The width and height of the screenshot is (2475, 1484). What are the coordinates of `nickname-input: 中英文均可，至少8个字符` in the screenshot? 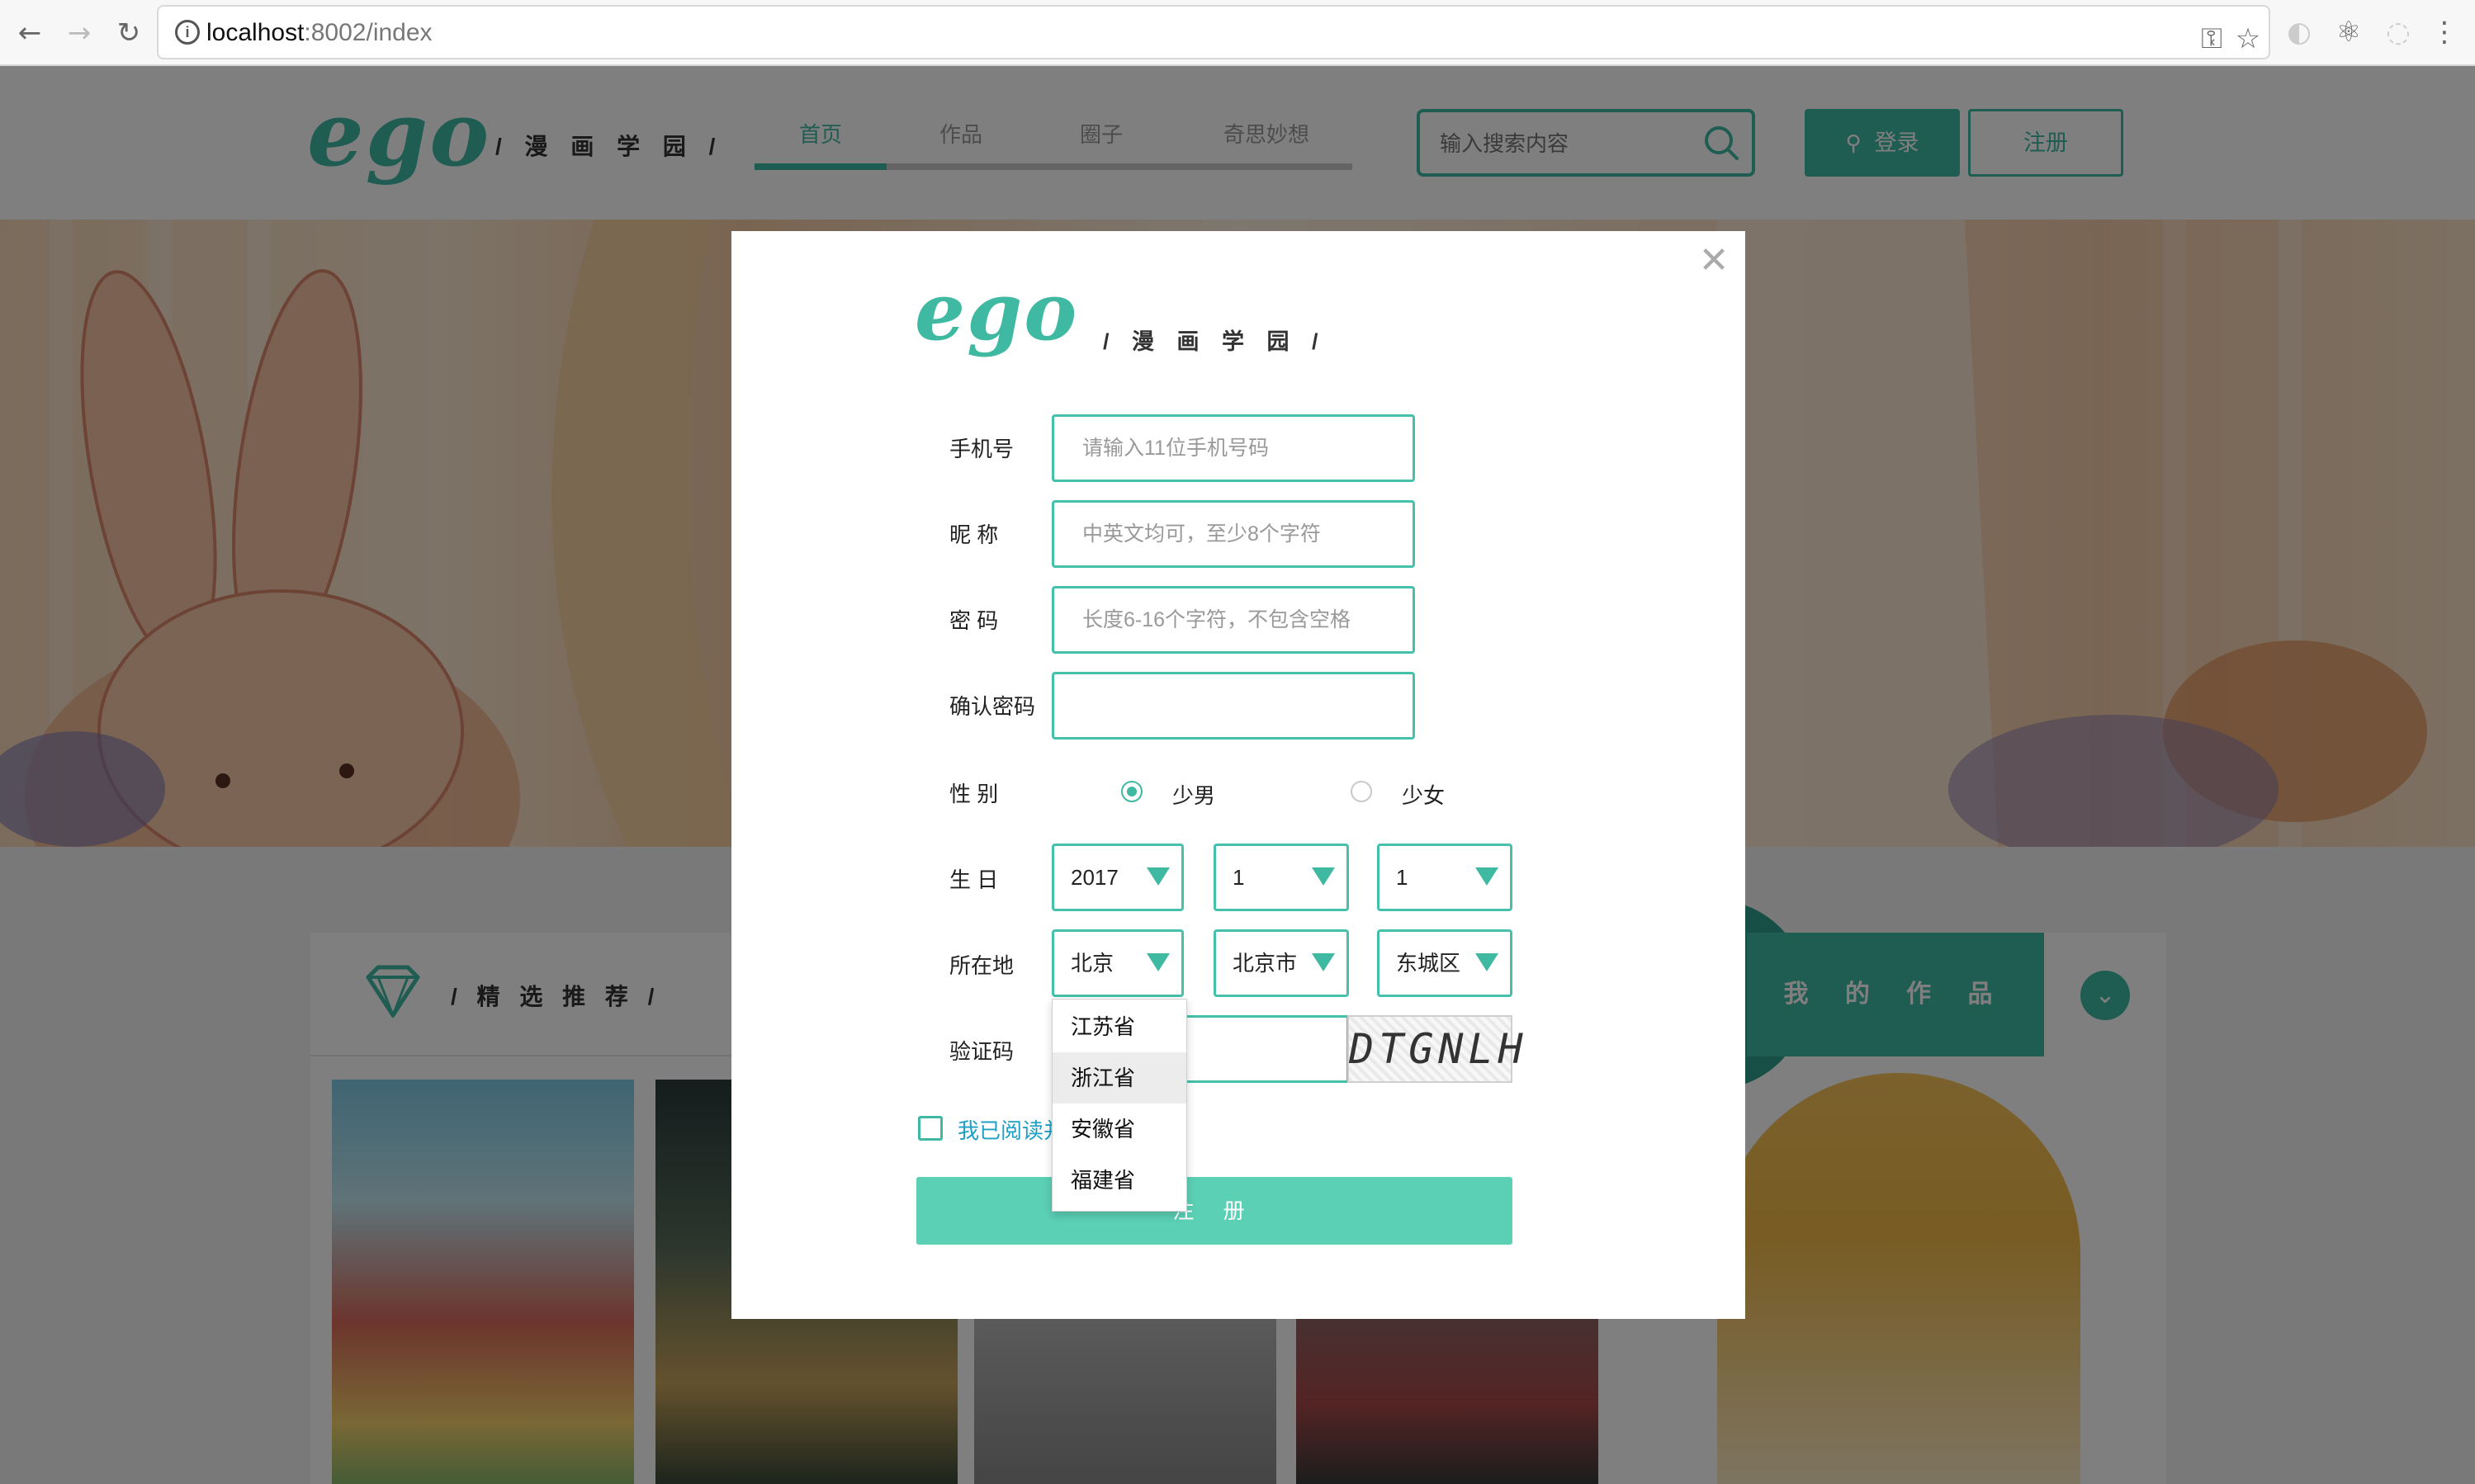 It's located at (1233, 534).